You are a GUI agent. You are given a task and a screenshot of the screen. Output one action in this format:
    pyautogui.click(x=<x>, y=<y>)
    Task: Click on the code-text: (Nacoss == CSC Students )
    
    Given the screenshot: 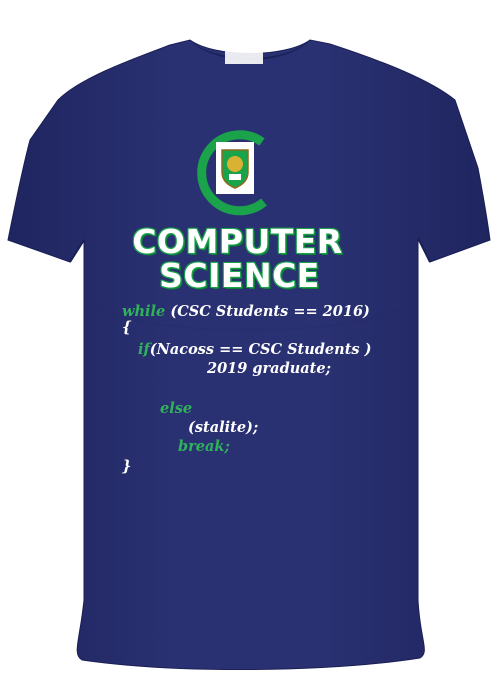 What is the action you would take?
    pyautogui.click(x=260, y=349)
    